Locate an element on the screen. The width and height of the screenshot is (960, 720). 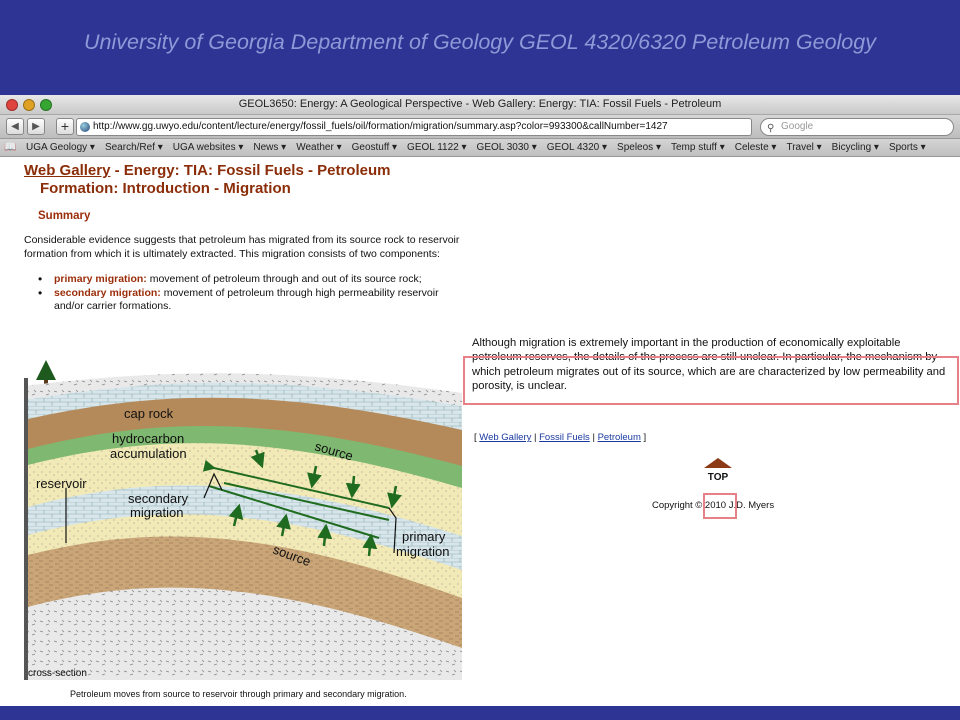
bookmark-folder: UGA websites ▾ is located at coordinates (208, 147).